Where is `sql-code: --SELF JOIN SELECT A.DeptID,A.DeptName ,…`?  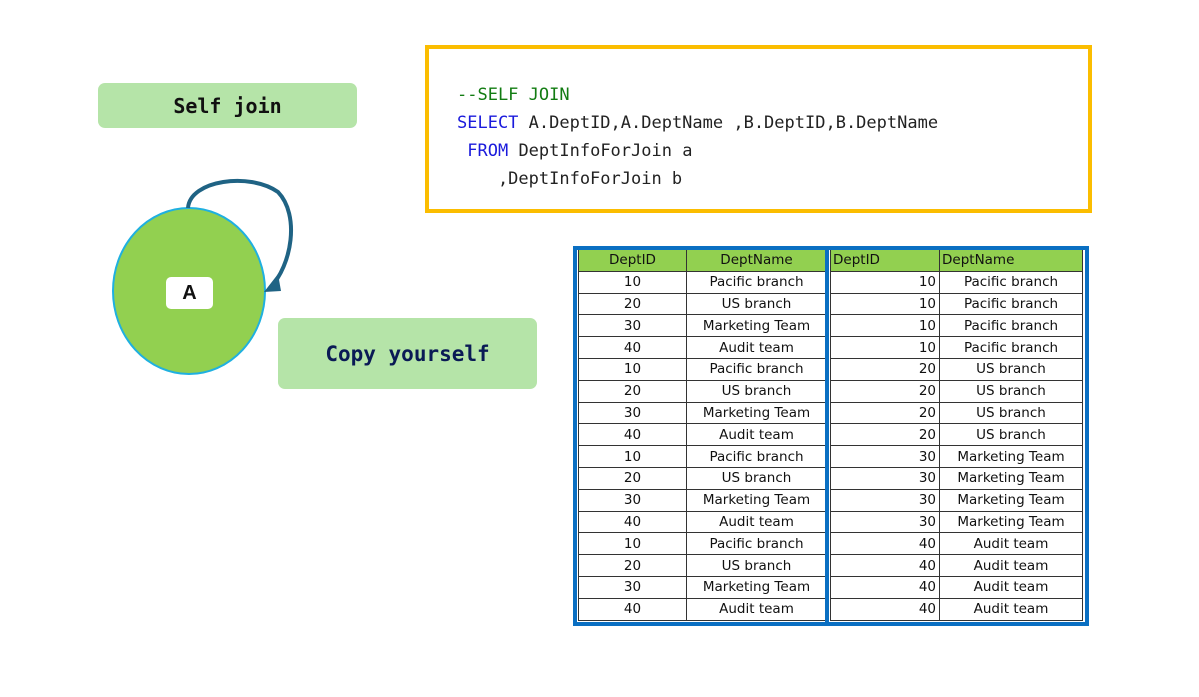
sql-code: --SELF JOIN SELECT A.DeptID,A.DeptName ,… is located at coordinates (697, 137).